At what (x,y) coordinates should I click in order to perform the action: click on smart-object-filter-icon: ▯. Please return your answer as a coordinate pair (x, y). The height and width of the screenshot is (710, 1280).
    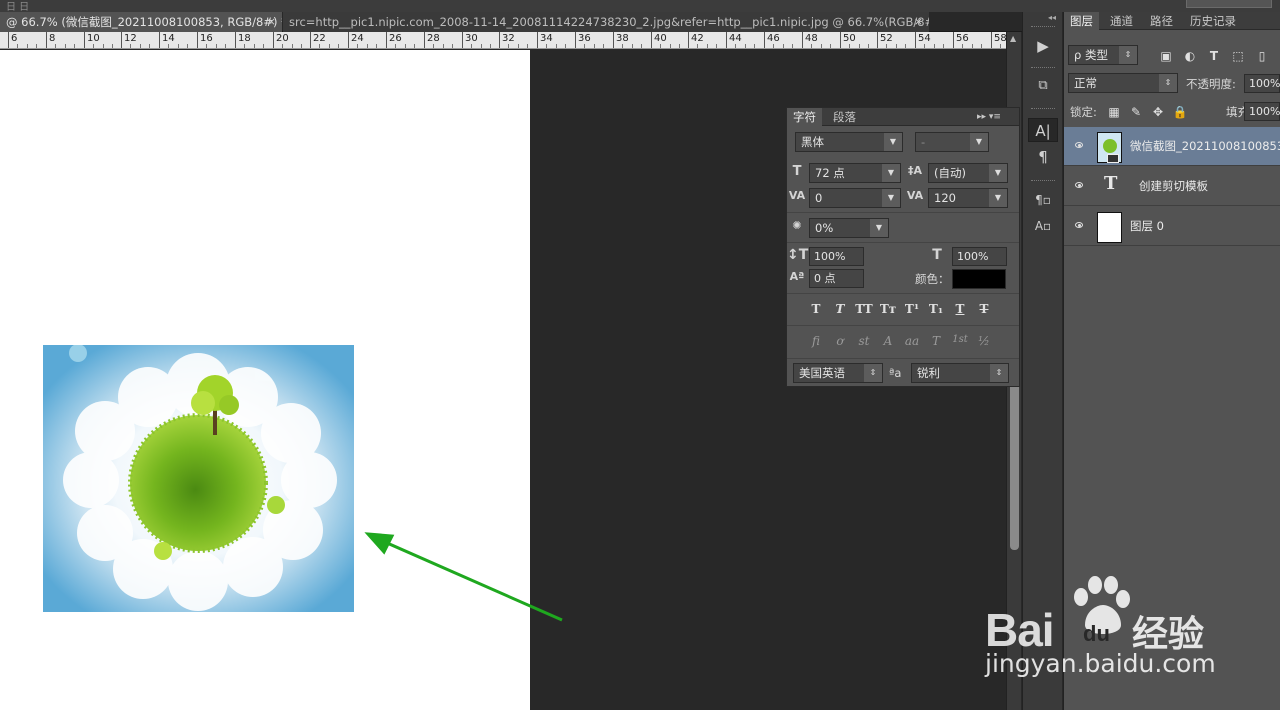
    Looking at the image, I should click on (1262, 56).